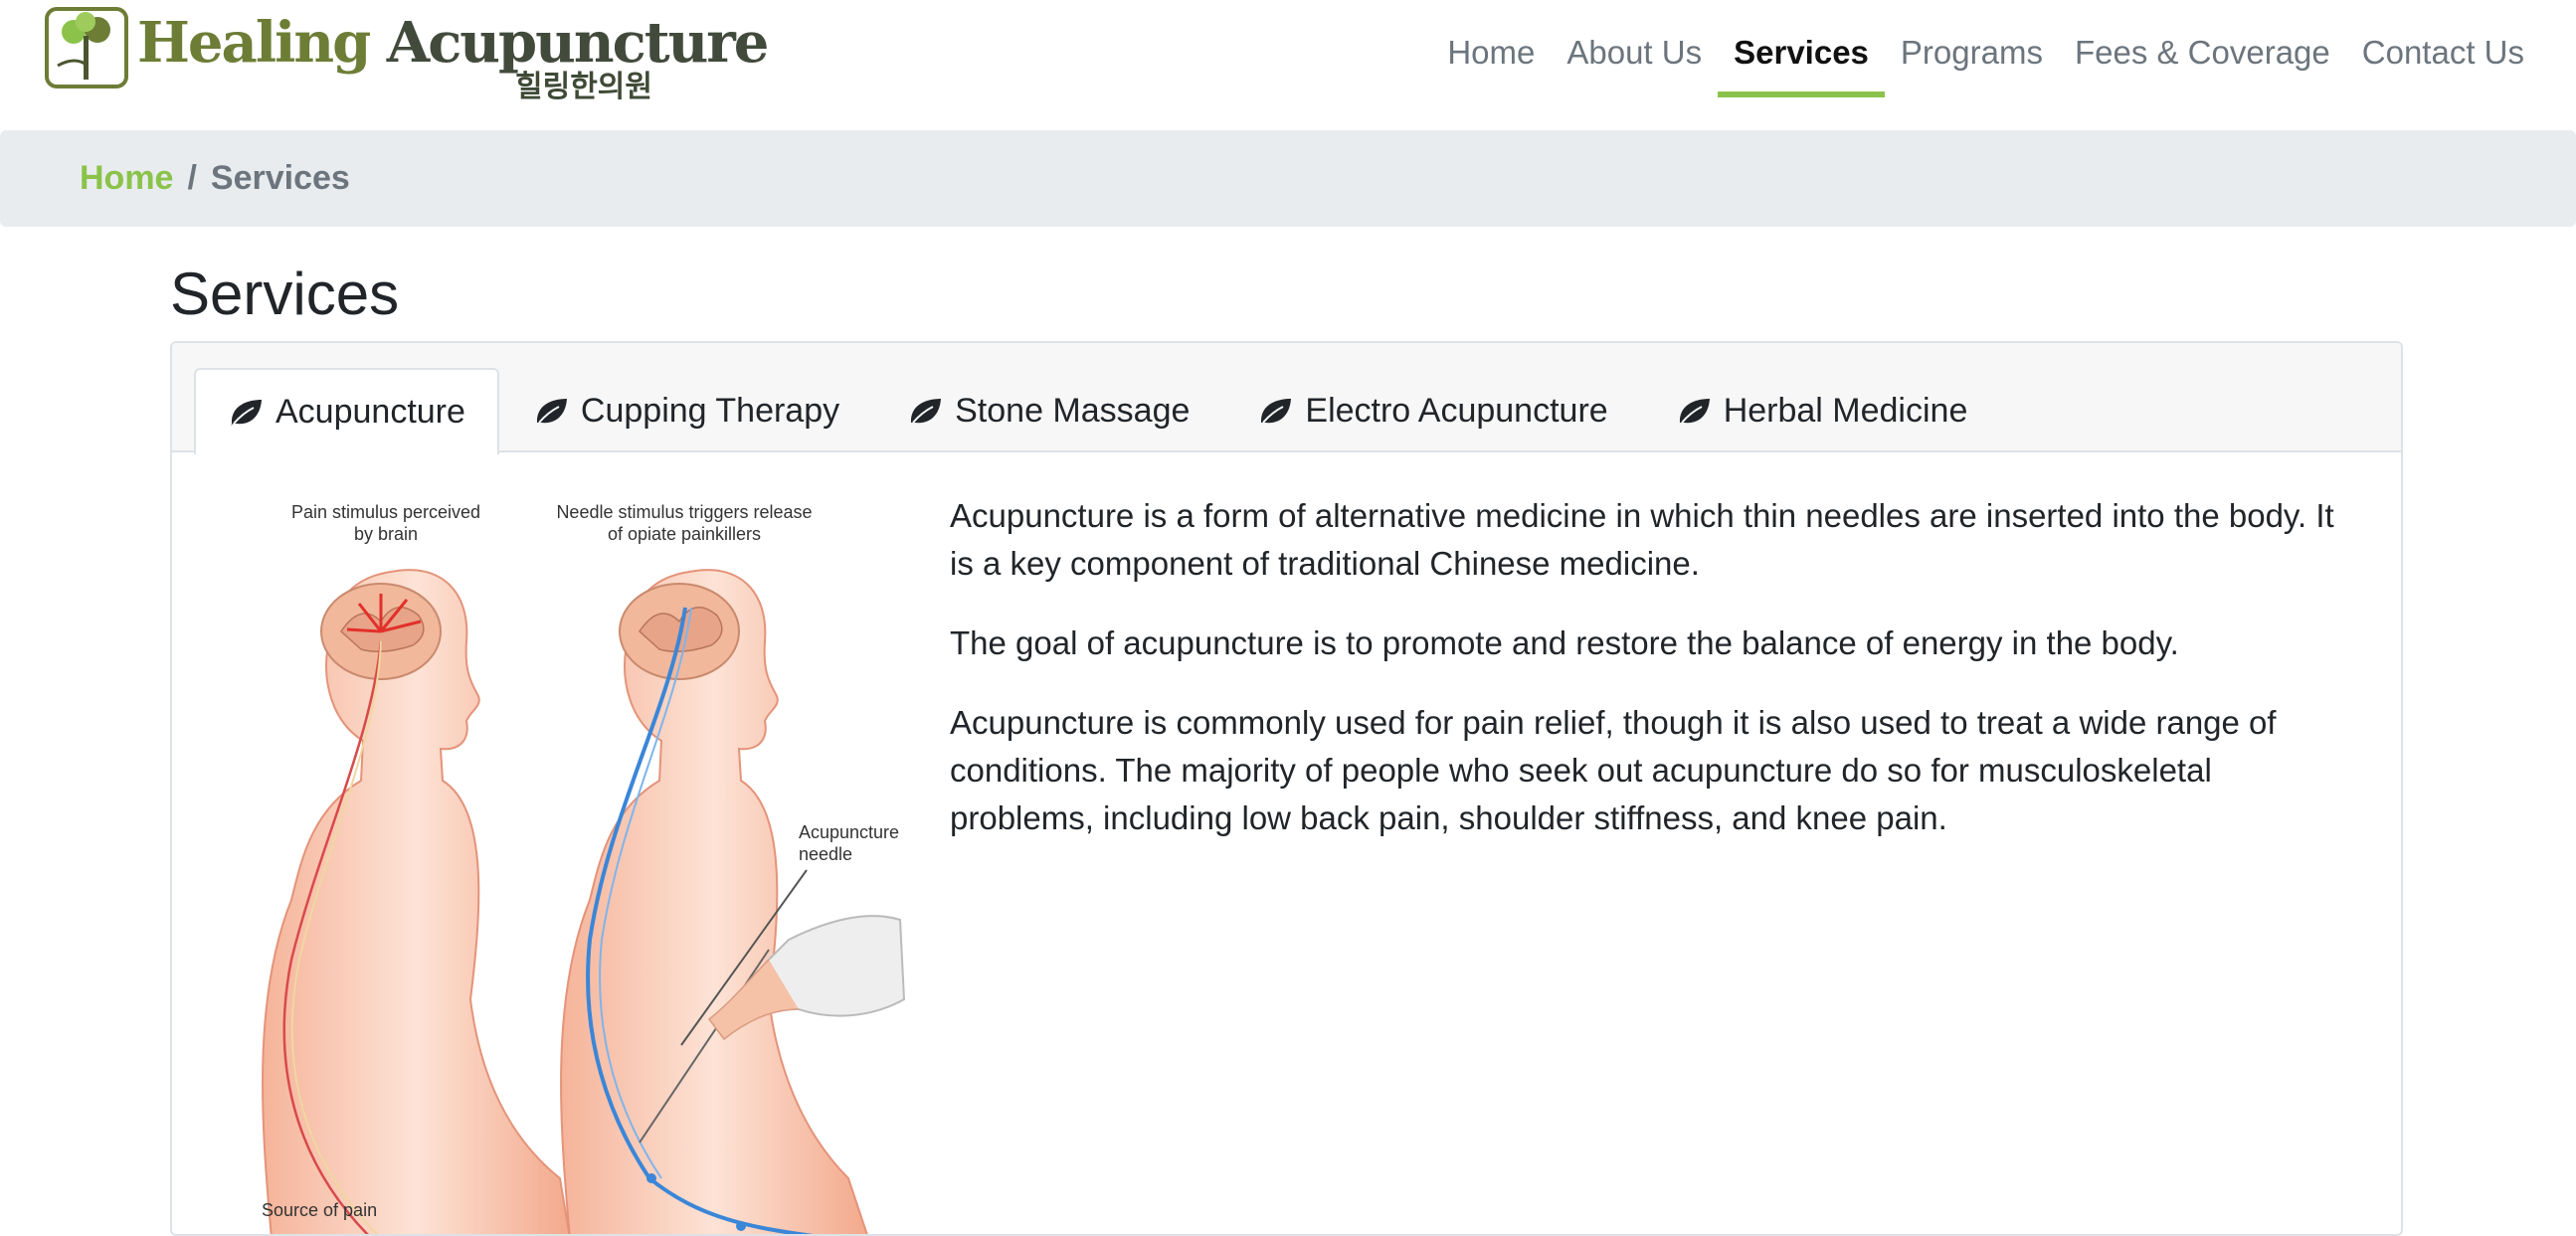 The image size is (2576, 1236). What do you see at coordinates (385, 512) in the screenshot?
I see `label-pain-stimulus: Pain stimulus perceived` at bounding box center [385, 512].